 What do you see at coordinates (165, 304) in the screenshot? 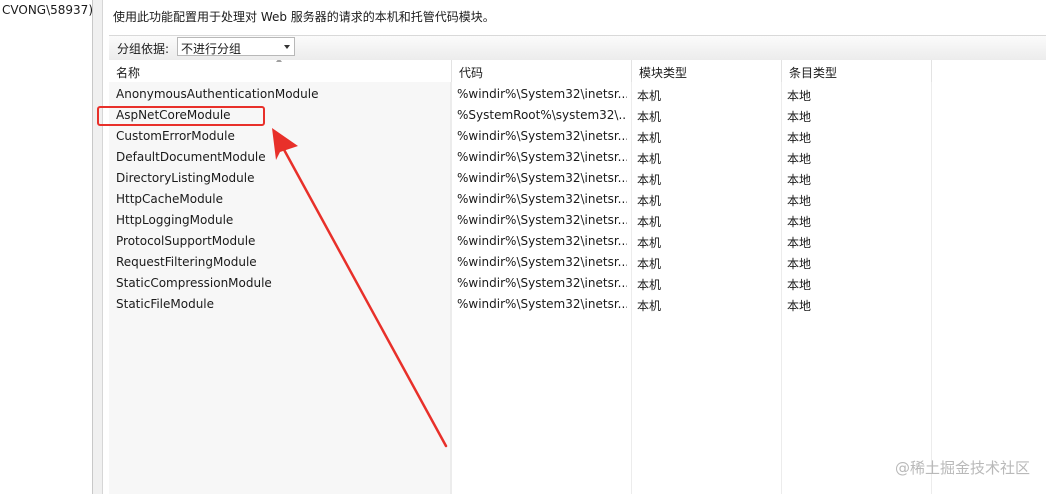
I see `cell-name: StaticFileModule` at bounding box center [165, 304].